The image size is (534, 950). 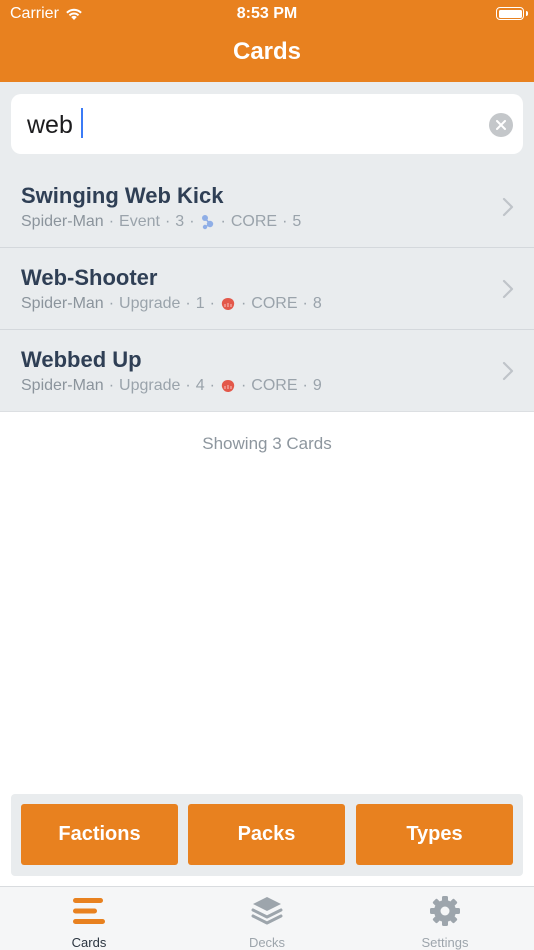 I want to click on card-title: Webbed Up, so click(x=81, y=359).